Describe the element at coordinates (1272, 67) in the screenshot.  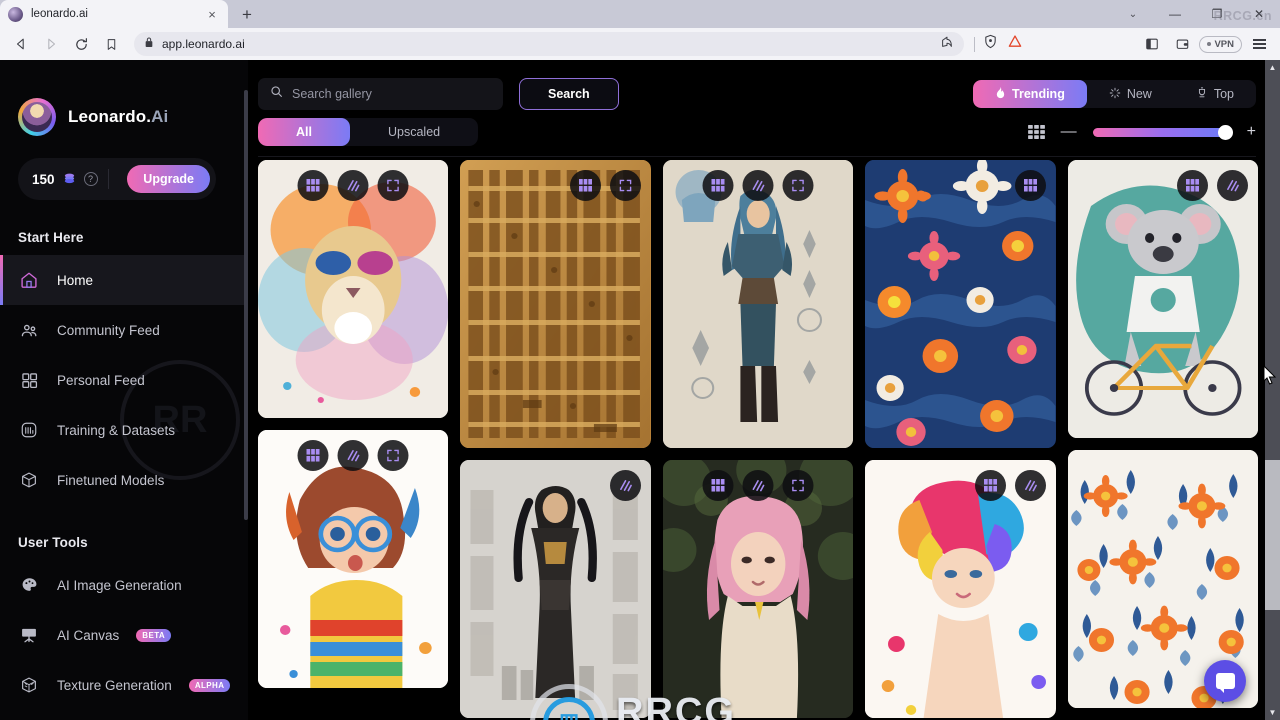
I see `scroll-up-arrow-icon: ▲` at that location.